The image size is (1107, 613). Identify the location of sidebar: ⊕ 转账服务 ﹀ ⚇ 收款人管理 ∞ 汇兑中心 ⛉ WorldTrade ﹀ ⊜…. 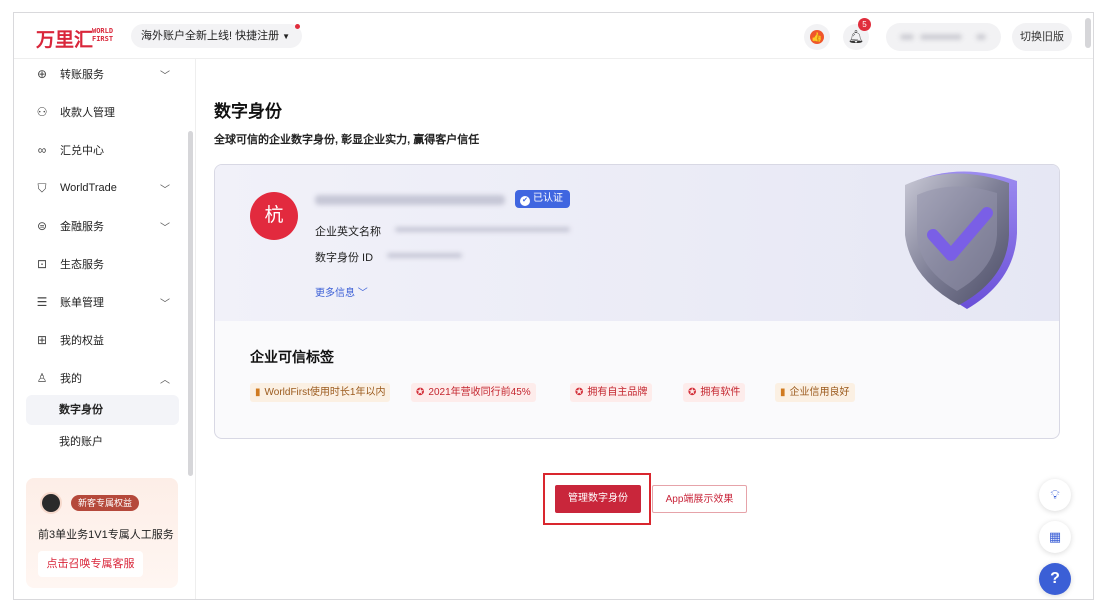
(105, 329).